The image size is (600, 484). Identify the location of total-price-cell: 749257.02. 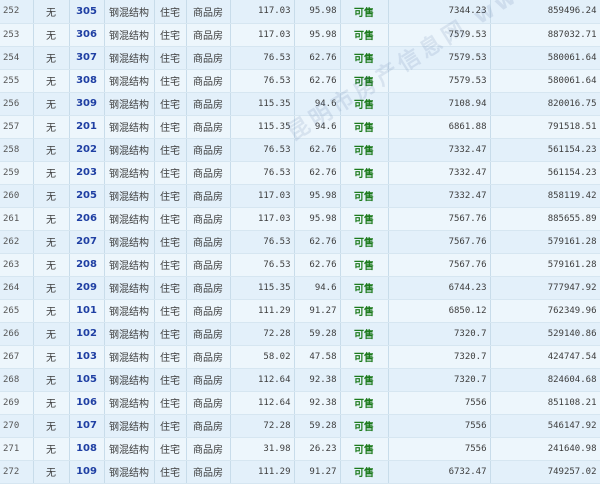
(545, 472).